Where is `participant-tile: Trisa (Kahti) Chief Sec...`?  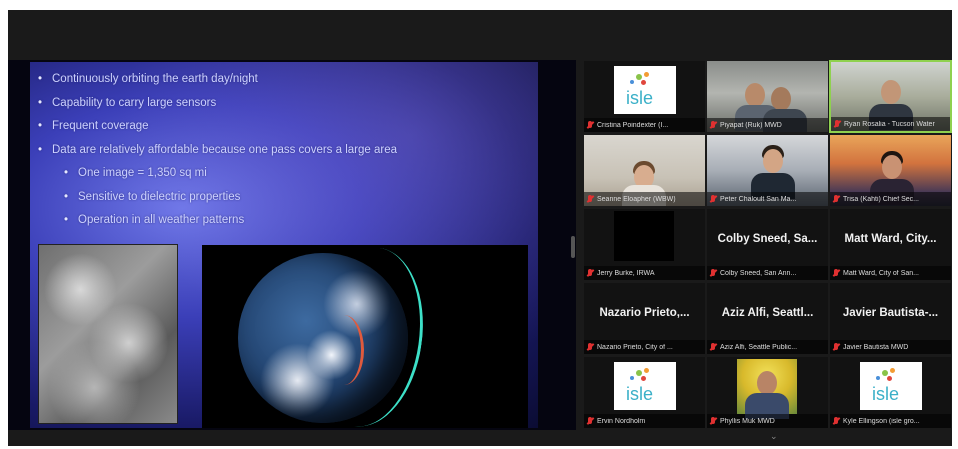
participant-tile: Trisa (Kahti) Chief Sec... is located at coordinates (890, 170).